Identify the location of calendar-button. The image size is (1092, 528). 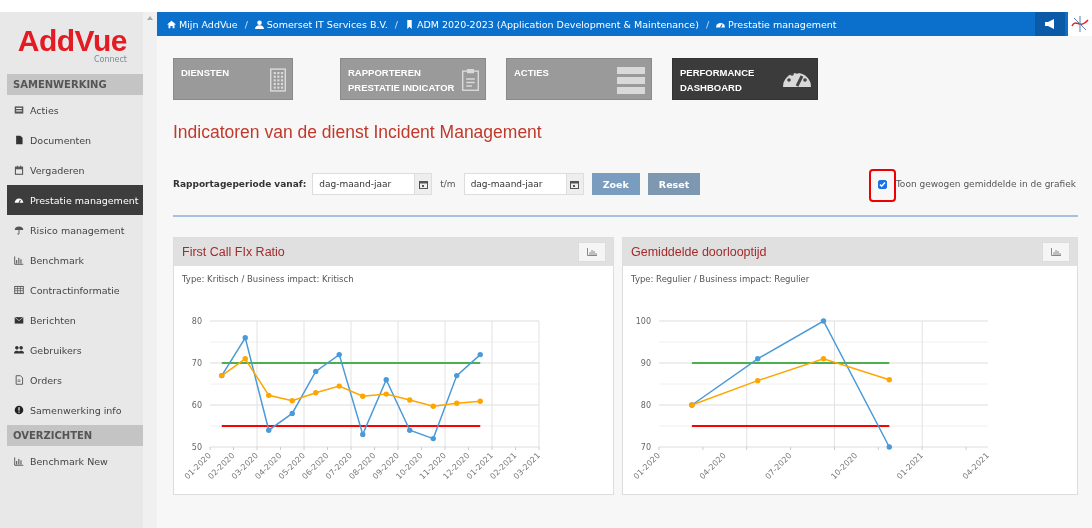
(423, 184).